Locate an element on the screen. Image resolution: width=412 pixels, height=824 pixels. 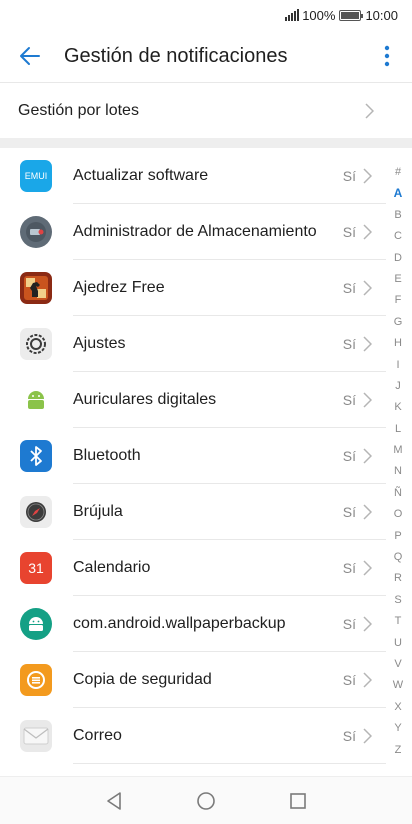
alphabet-index-letter: E is located at coordinates (397, 279).